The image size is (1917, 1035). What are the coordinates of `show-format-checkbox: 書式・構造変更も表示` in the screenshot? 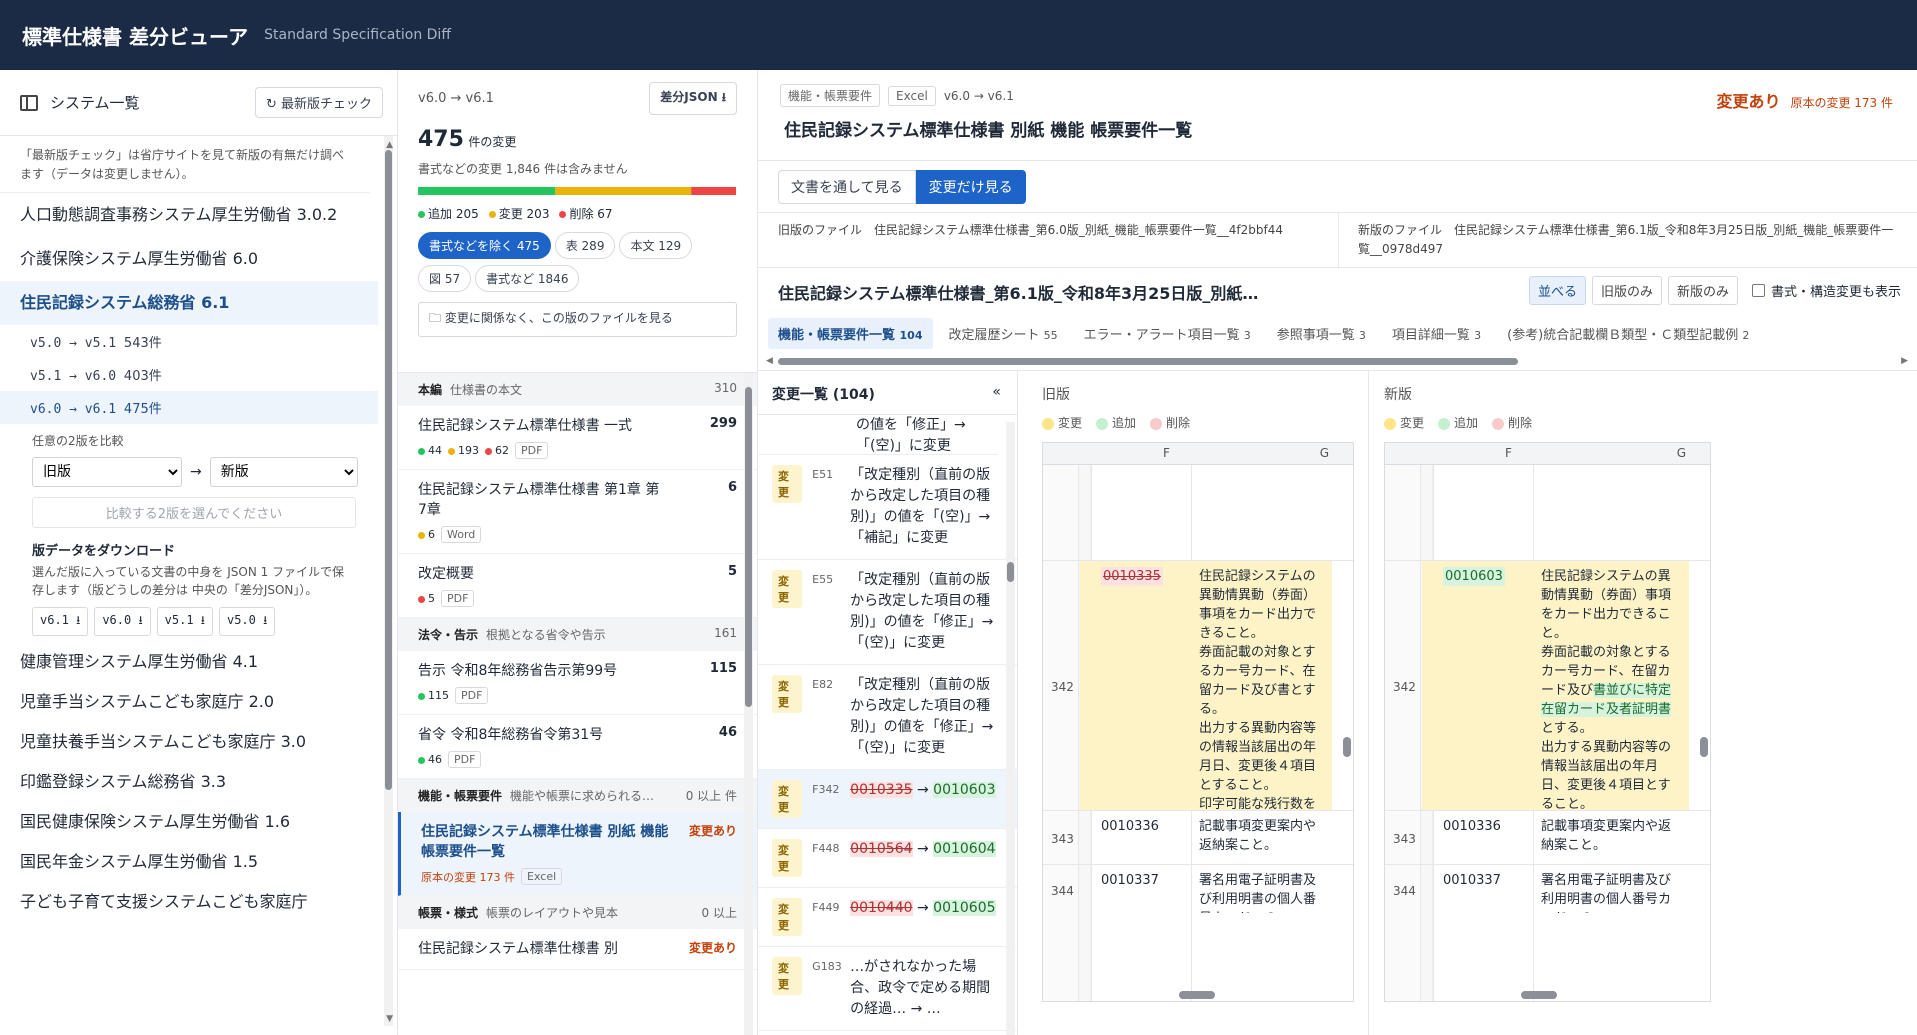 It's located at (1826, 290).